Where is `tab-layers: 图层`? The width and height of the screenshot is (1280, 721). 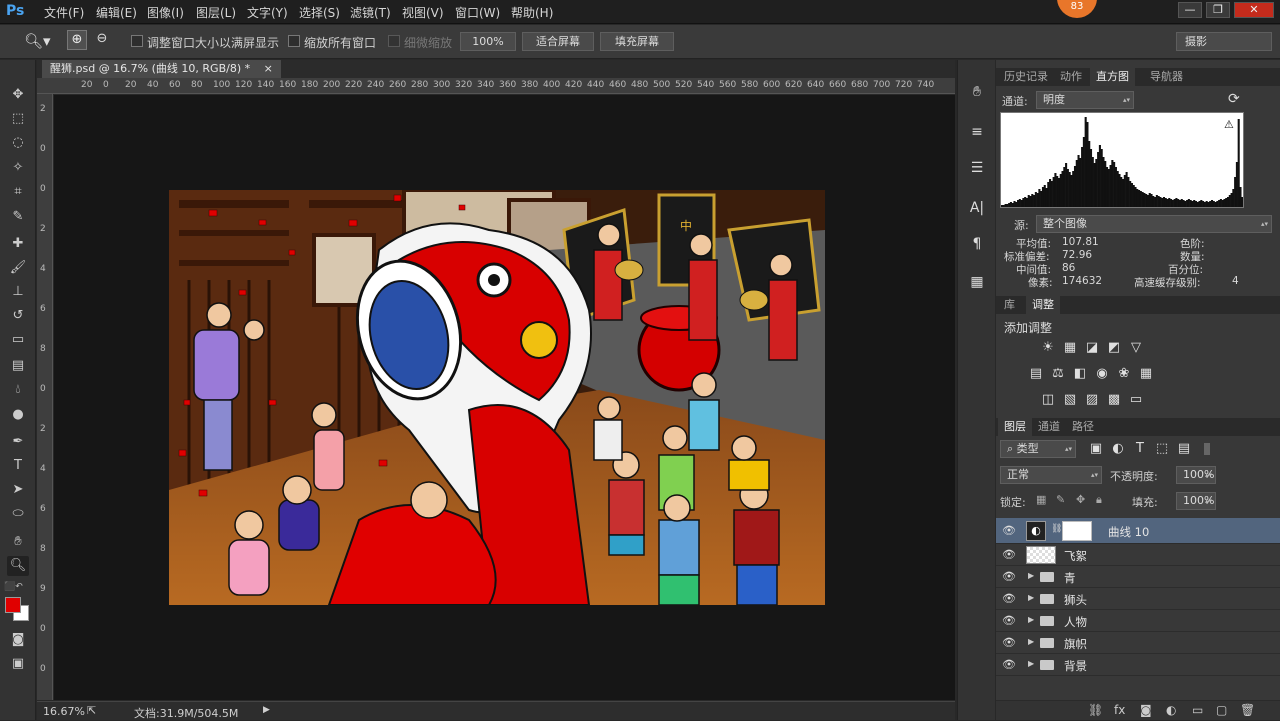
tab-layers: 图层 is located at coordinates (1015, 427).